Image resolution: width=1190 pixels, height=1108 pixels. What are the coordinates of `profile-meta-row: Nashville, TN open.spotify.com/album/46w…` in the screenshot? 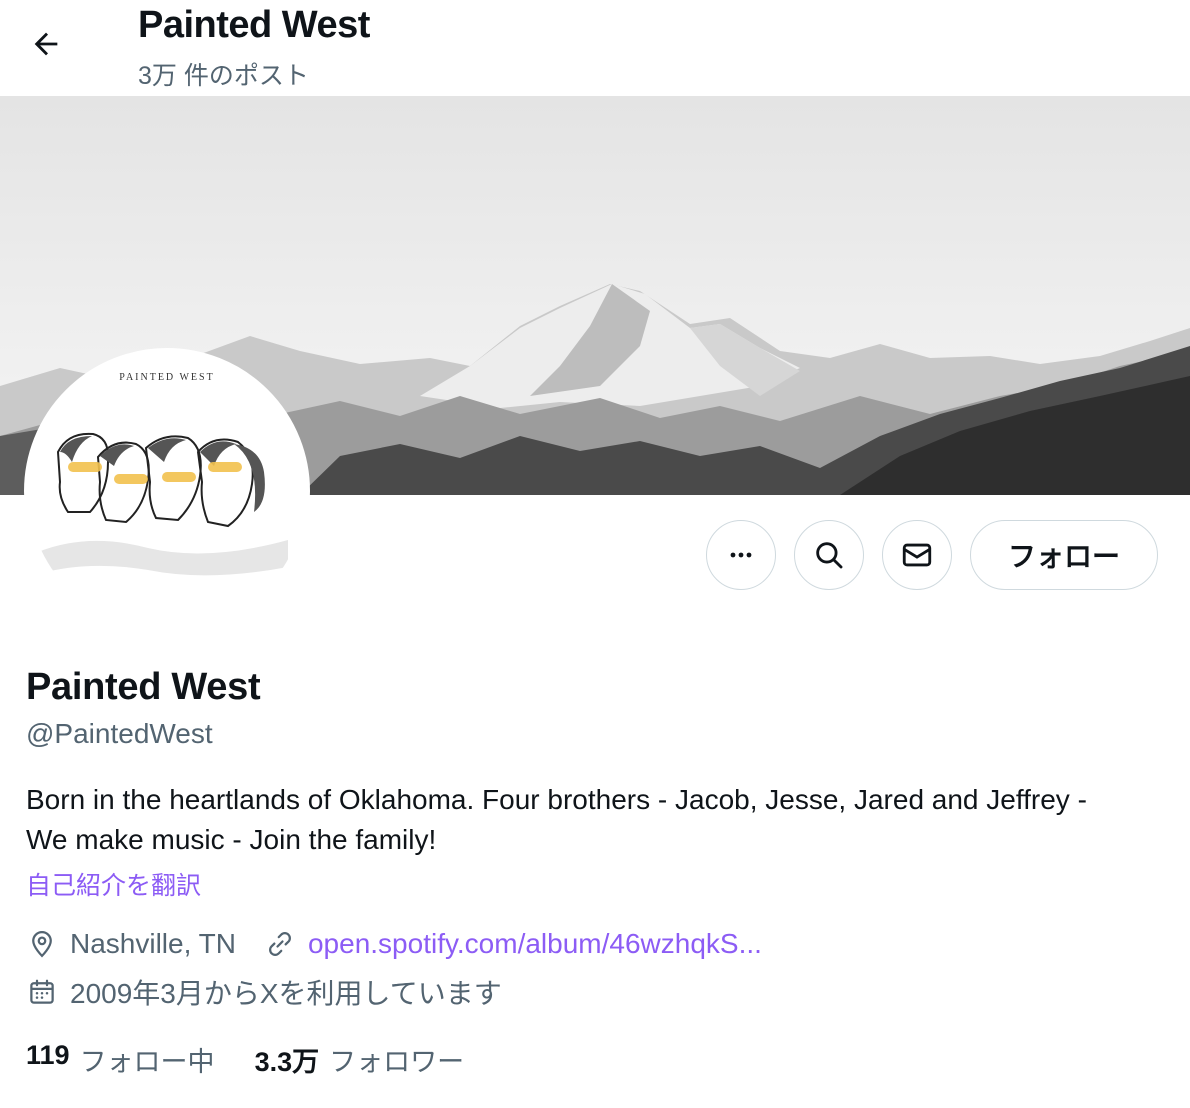 It's located at (394, 944).